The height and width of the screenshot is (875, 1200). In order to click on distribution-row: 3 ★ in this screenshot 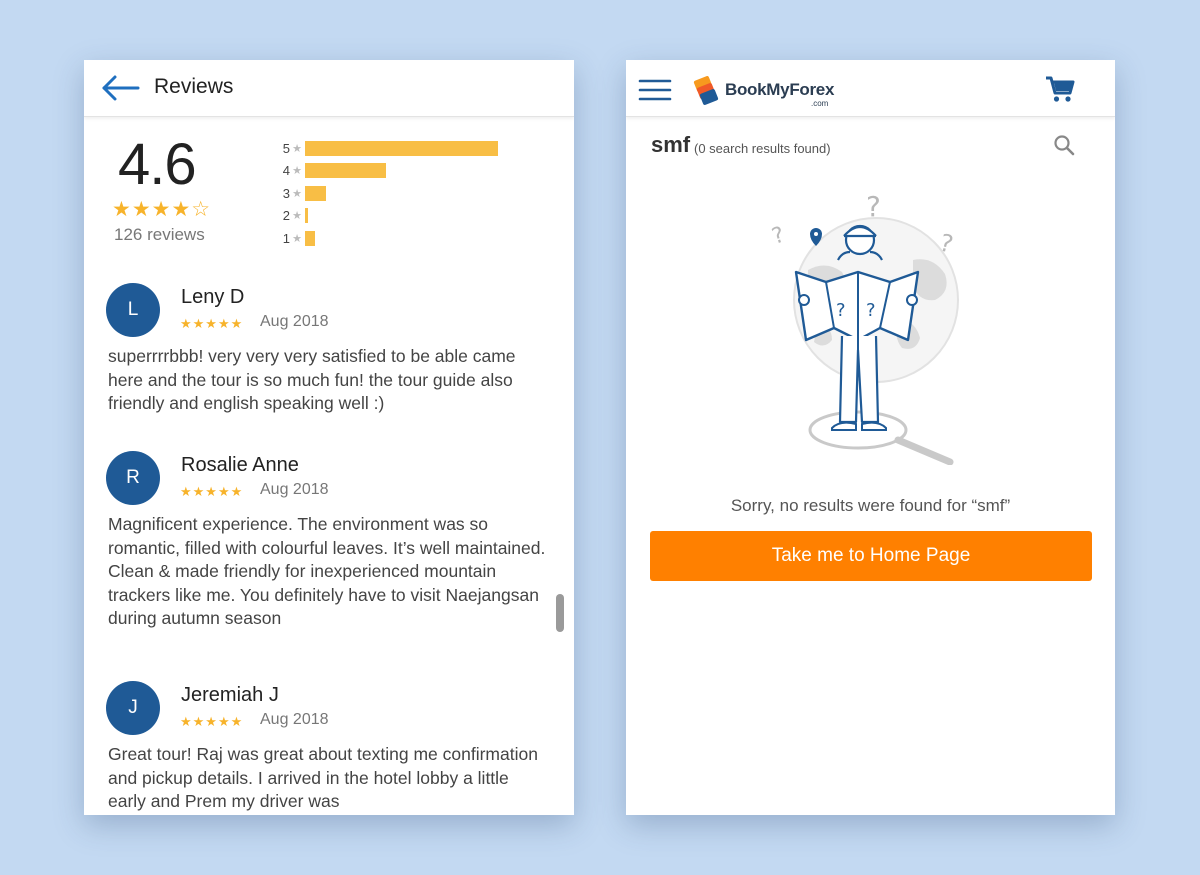, I will do `click(389, 193)`.